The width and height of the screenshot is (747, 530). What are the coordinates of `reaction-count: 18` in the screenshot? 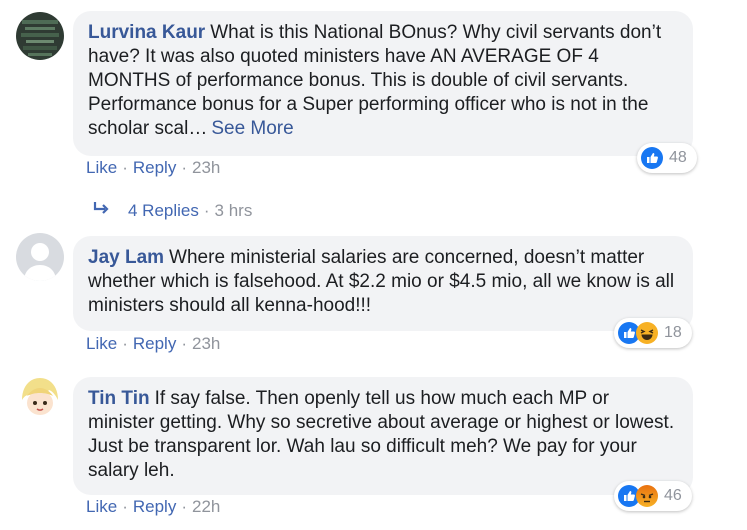 It's located at (673, 332).